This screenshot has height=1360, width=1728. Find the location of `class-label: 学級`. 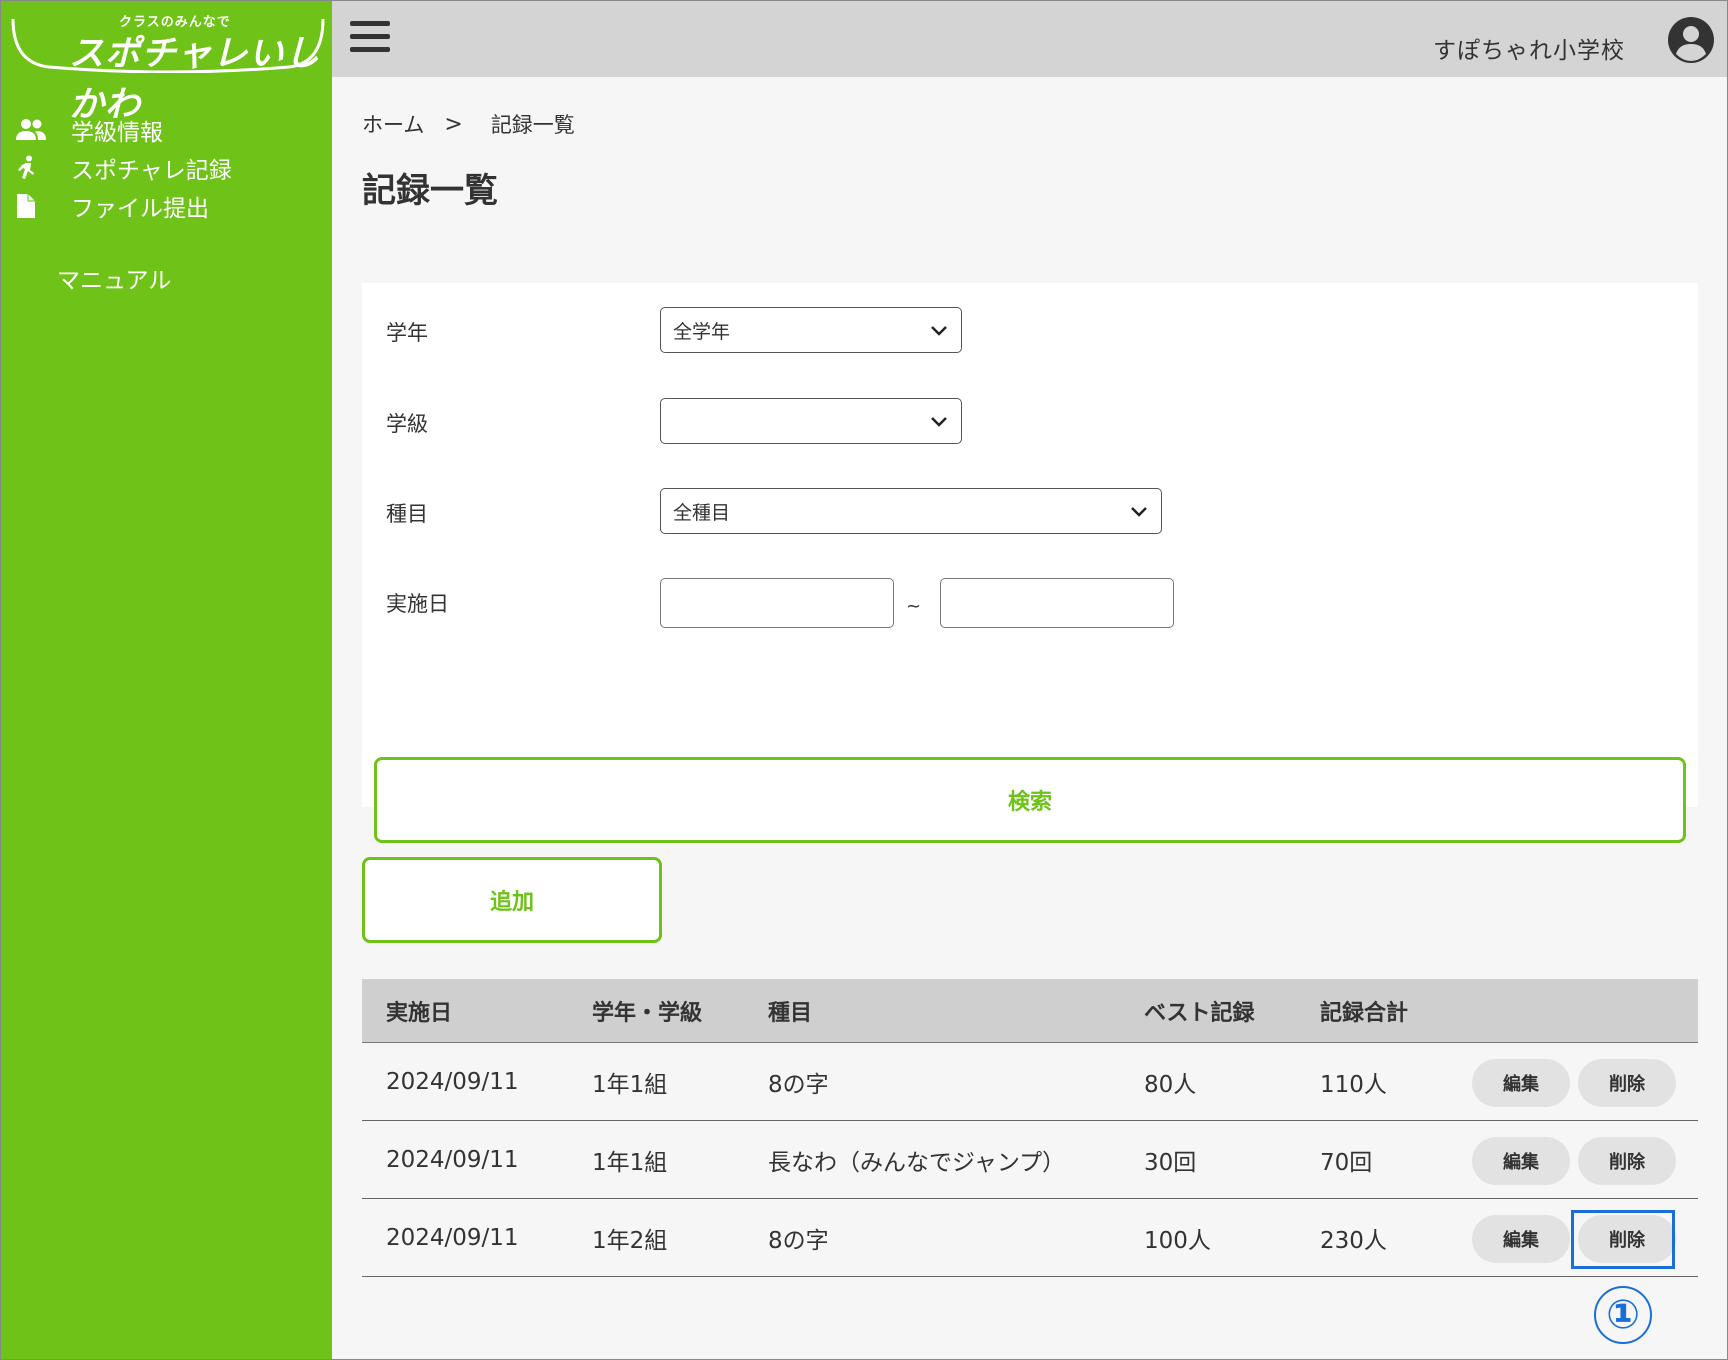

class-label: 学級 is located at coordinates (407, 424).